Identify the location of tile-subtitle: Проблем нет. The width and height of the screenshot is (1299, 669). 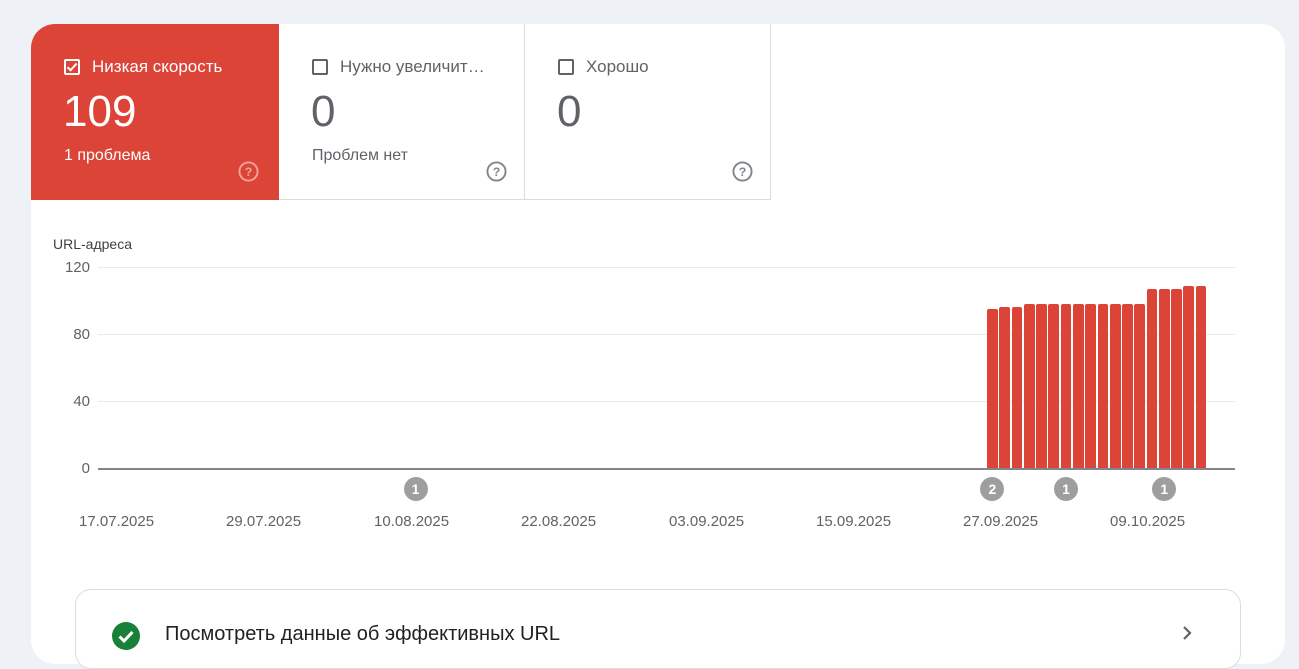
(360, 155).